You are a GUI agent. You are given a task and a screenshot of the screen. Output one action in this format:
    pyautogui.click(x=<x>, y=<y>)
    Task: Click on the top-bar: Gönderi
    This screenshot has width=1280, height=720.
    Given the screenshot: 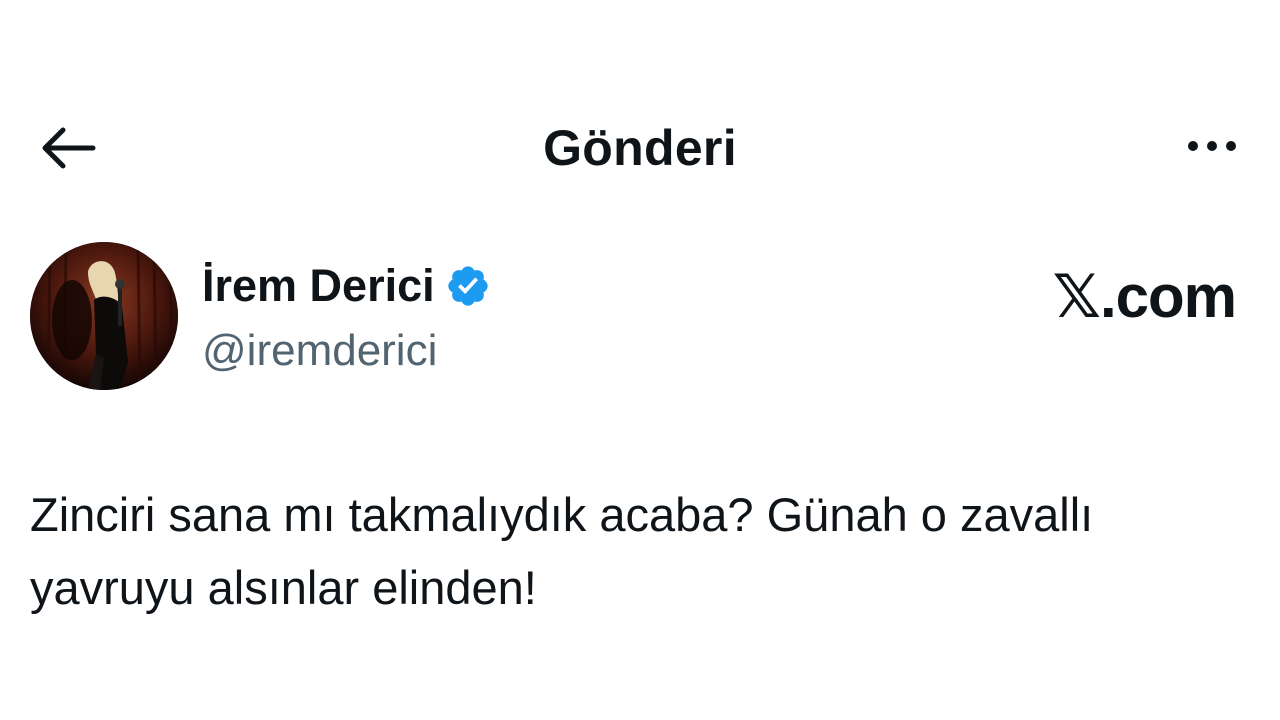 What is the action you would take?
    pyautogui.click(x=640, y=148)
    